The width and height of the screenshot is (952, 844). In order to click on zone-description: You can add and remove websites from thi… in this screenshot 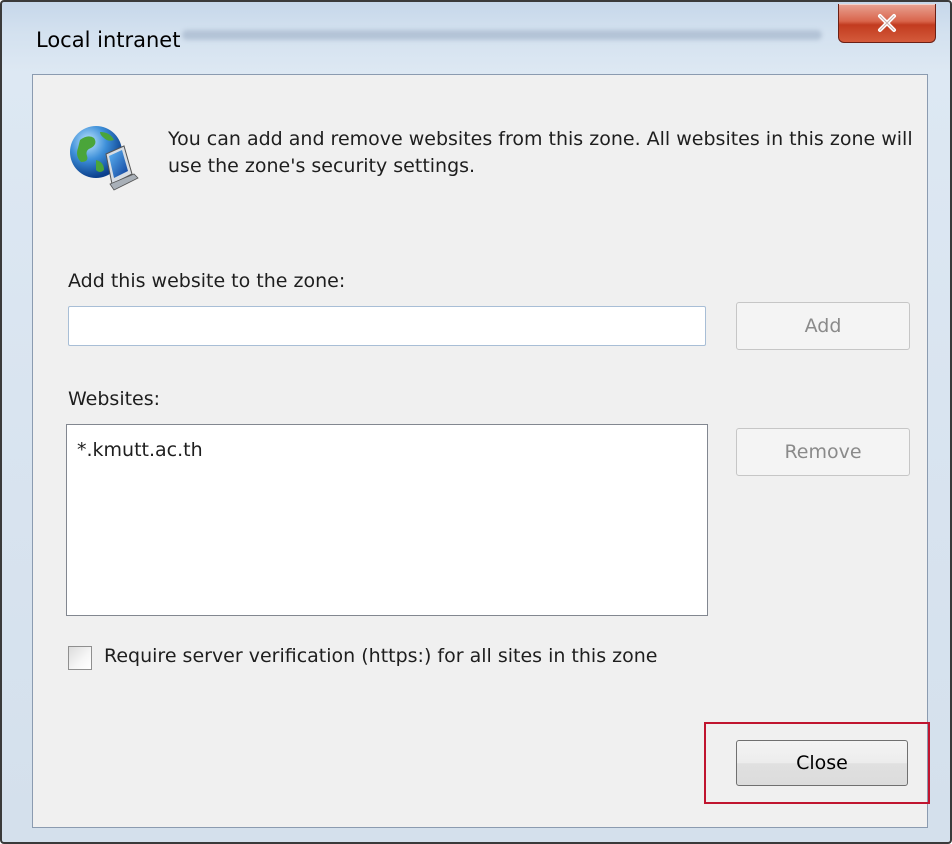, I will do `click(540, 152)`.